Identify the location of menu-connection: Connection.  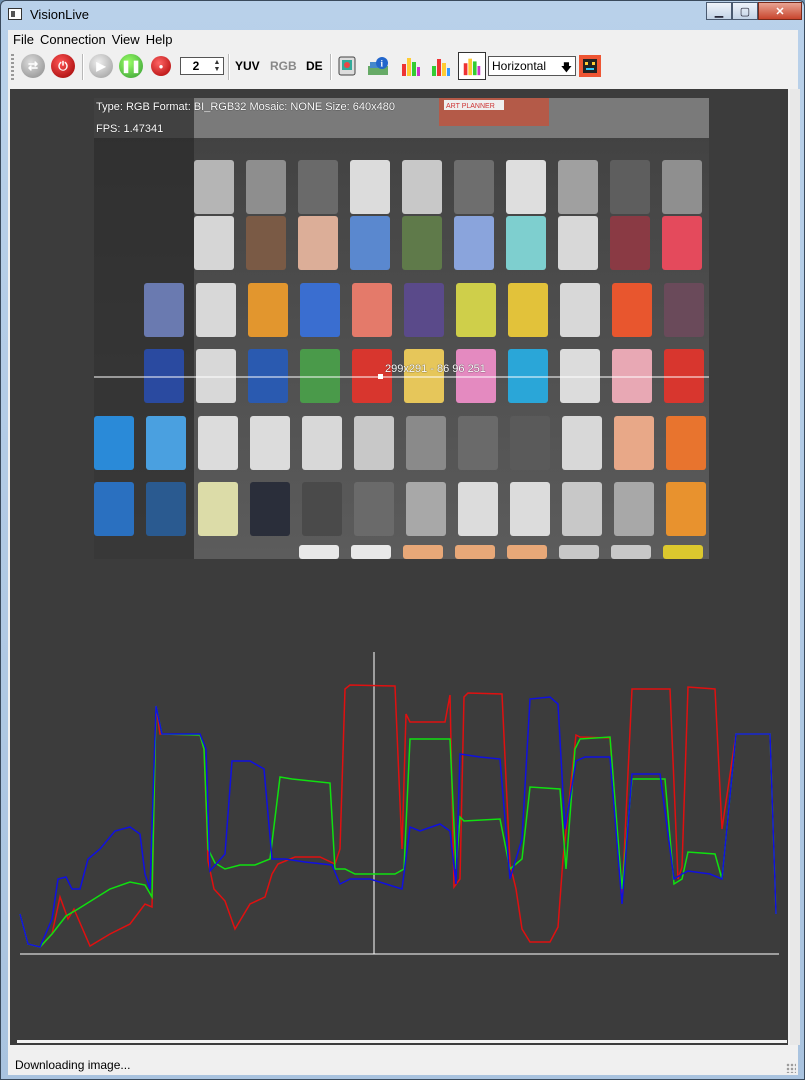
(75, 40).